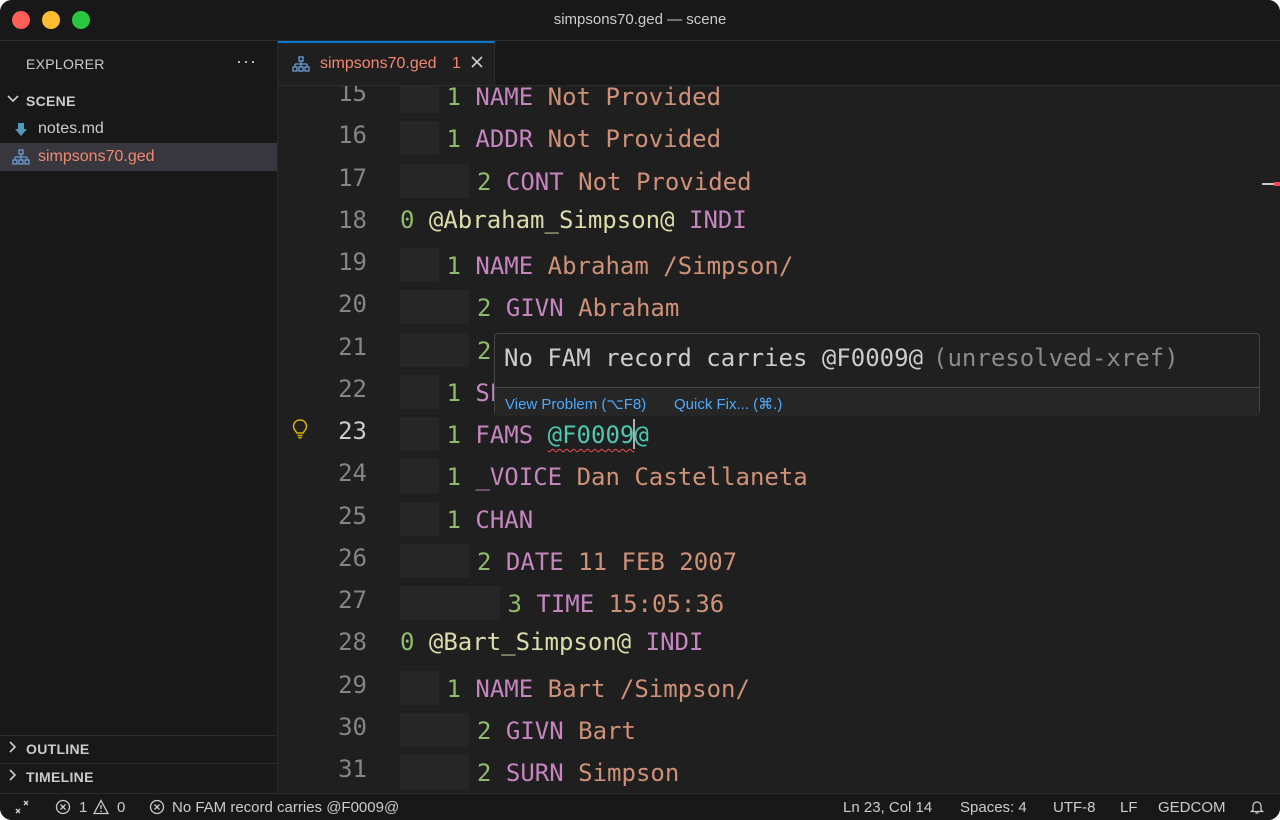  I want to click on code-line: 23 1 FAMS @F0009@, so click(779, 438).